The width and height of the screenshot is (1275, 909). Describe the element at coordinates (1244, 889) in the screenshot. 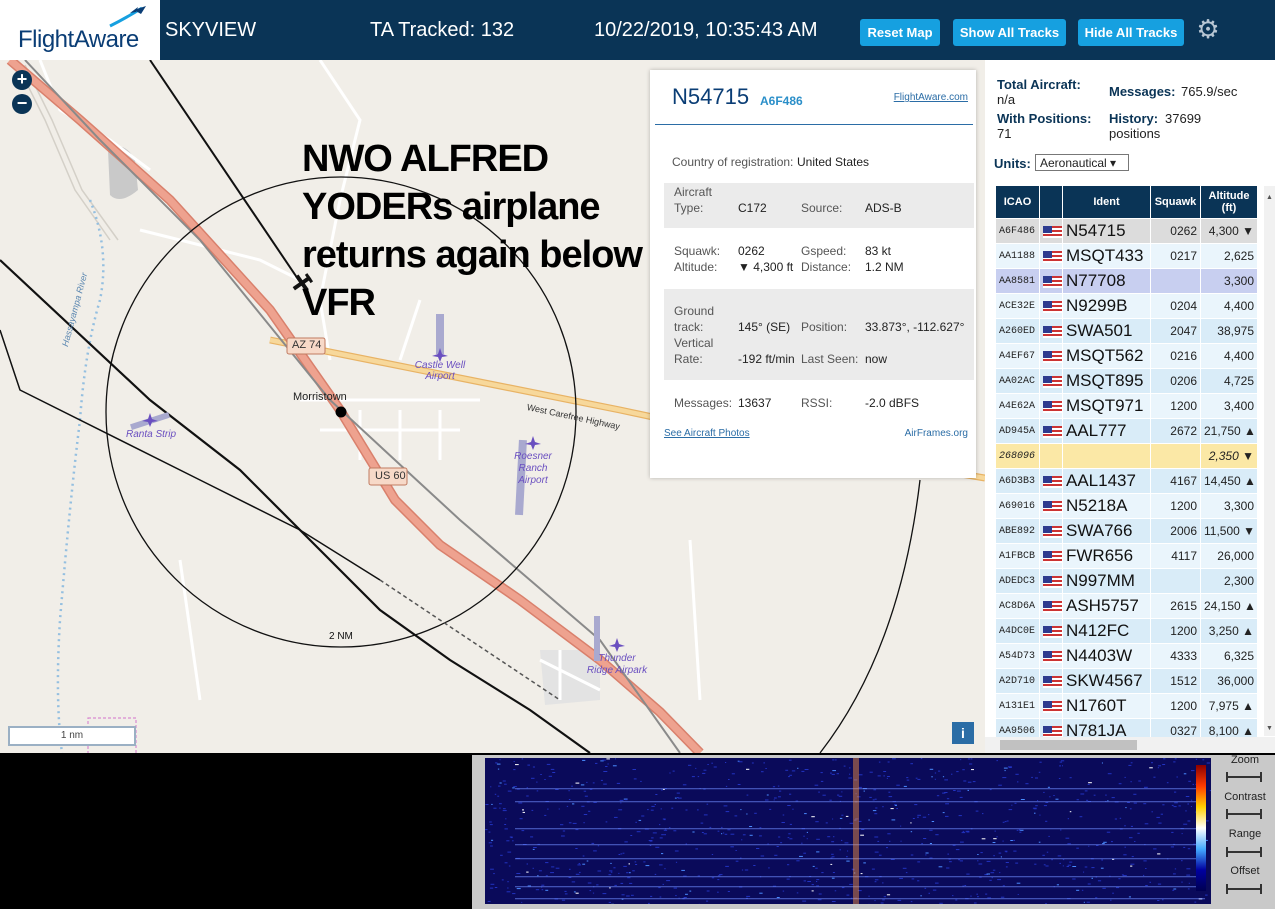

I see `offset-slider` at that location.